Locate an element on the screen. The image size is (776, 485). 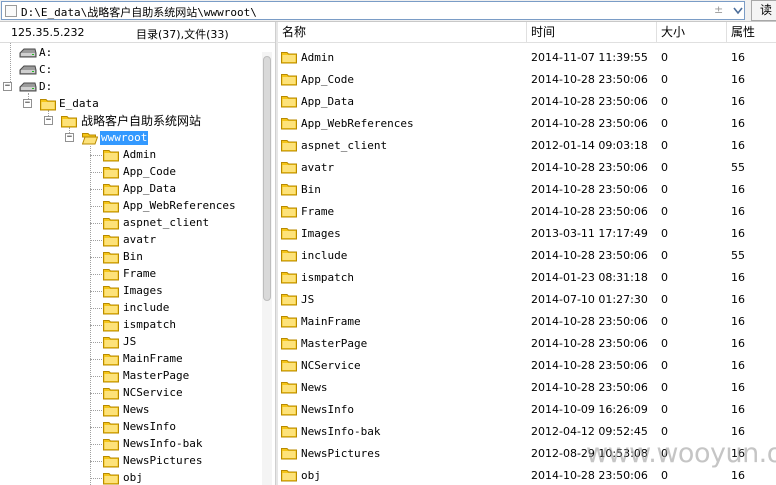
list-item: ismpatch 2014-01-23 08:31:18 0 16 is located at coordinates (527, 277).